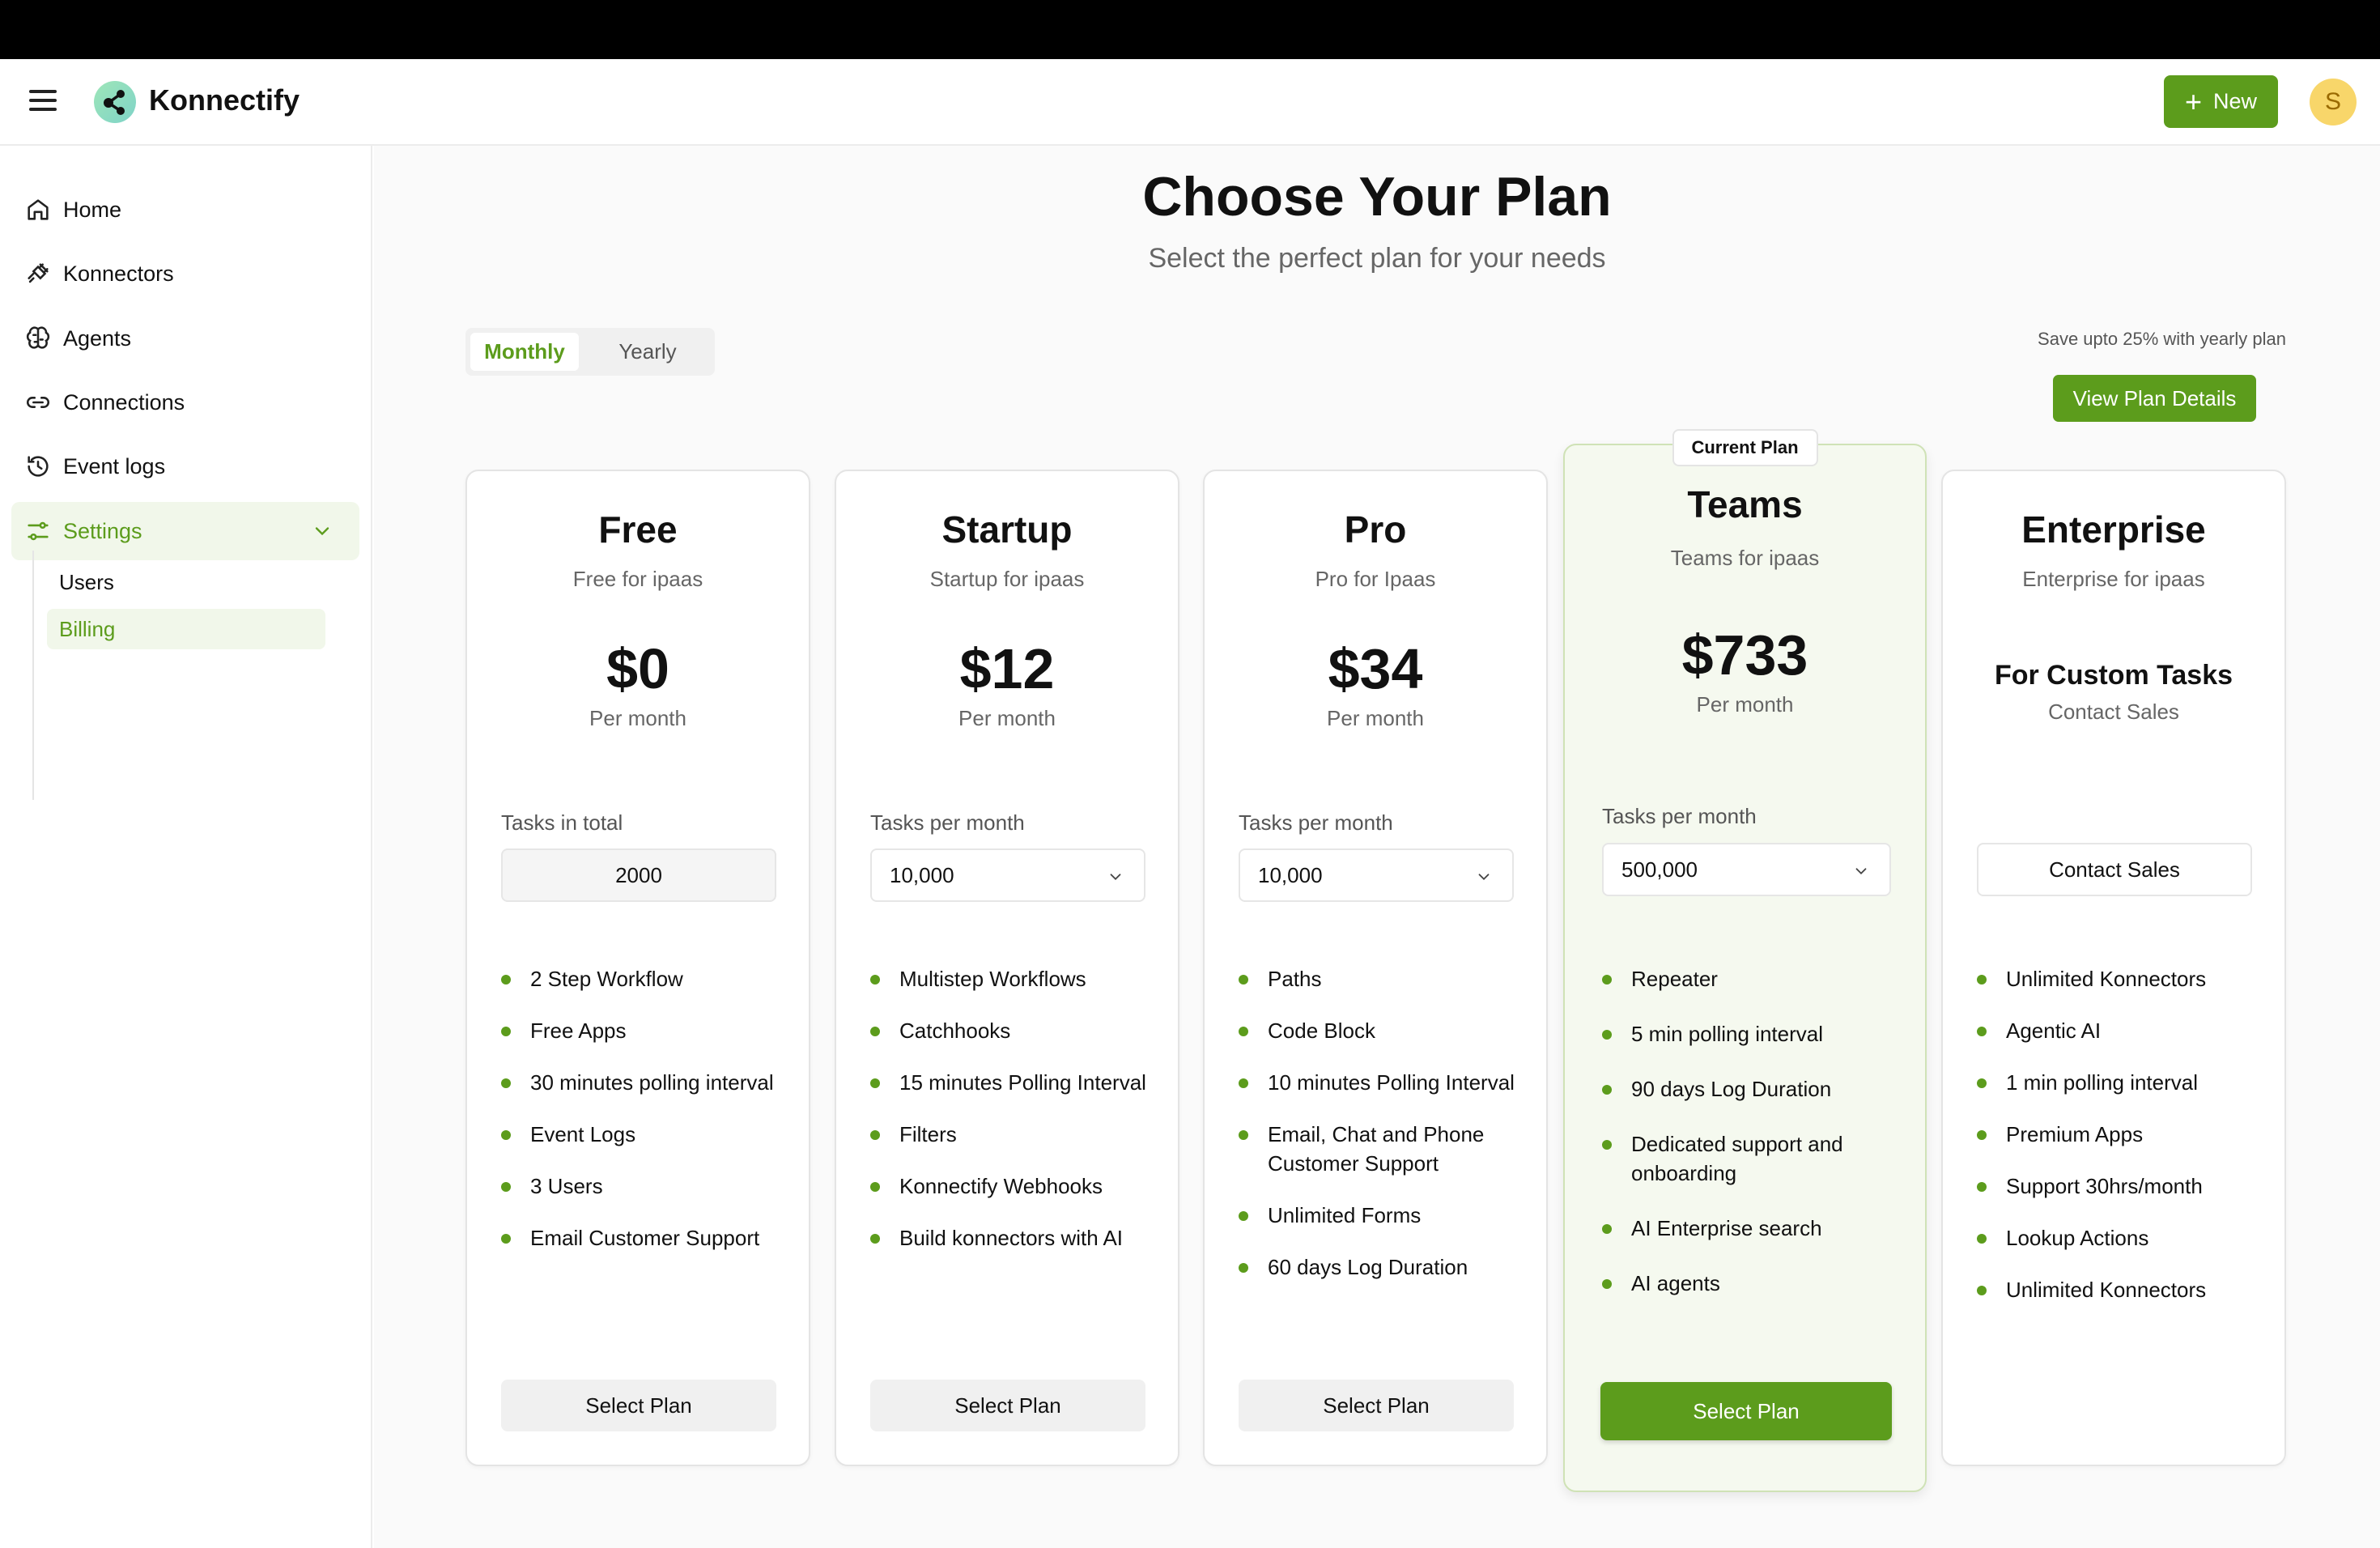 The width and height of the screenshot is (2380, 1548). What do you see at coordinates (1007, 579) in the screenshot?
I see `plan-description: Startup for ipaas` at bounding box center [1007, 579].